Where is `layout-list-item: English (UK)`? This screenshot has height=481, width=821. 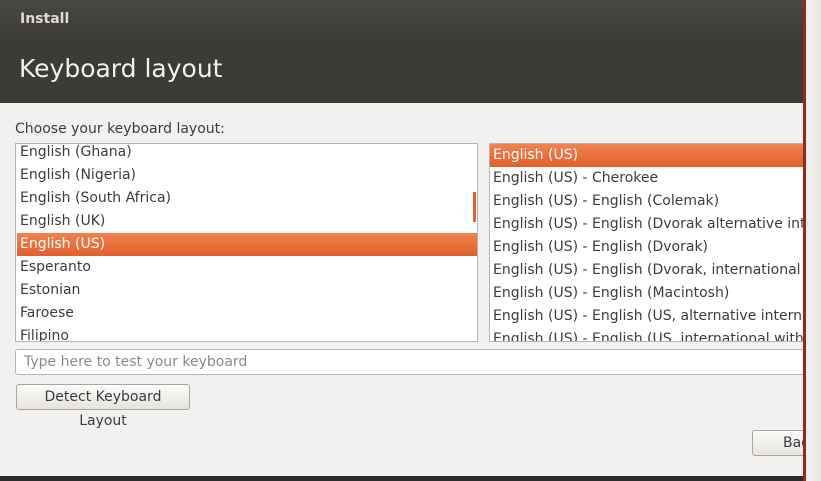
layout-list-item: English (UK) is located at coordinates (247, 221).